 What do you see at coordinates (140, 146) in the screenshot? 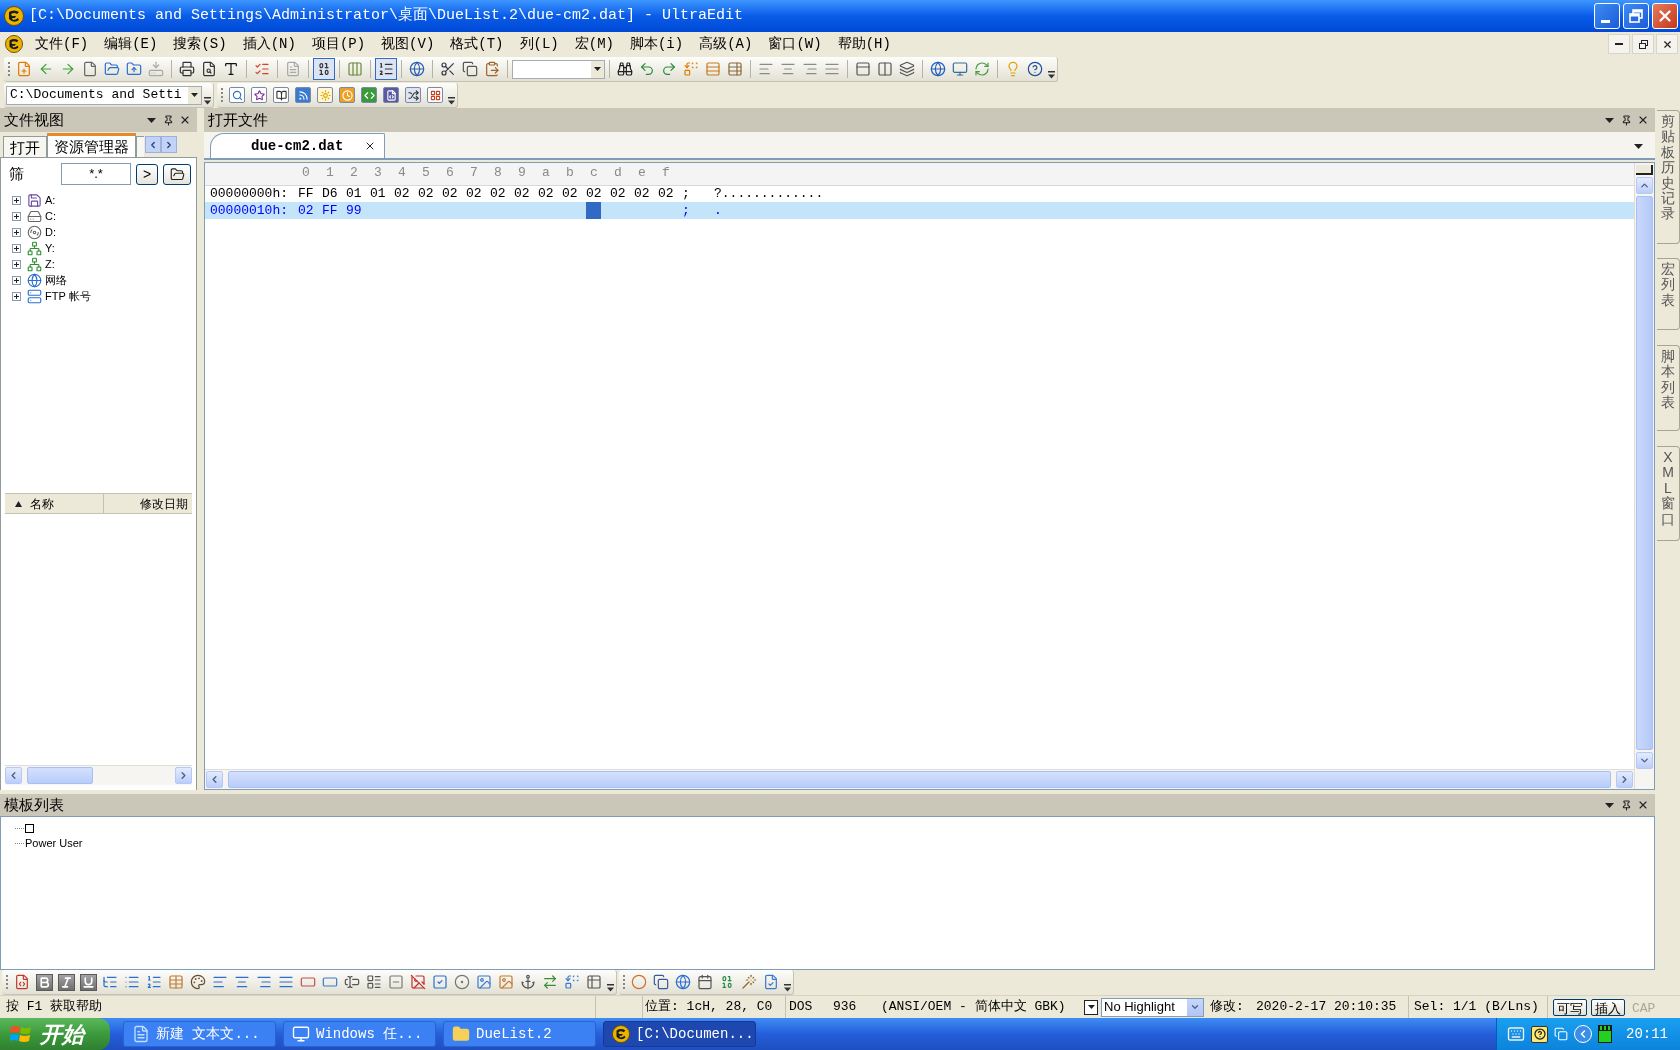
I see `panel-tab` at bounding box center [140, 146].